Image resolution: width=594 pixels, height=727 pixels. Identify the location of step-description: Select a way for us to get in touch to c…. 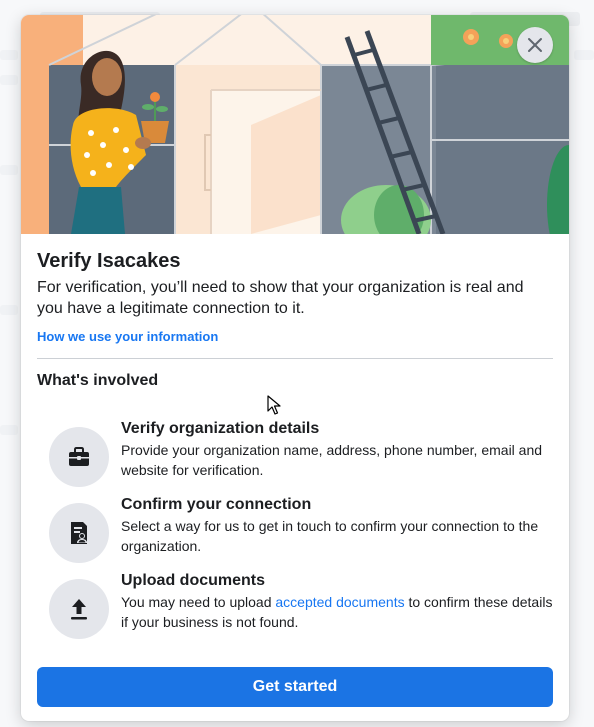
(330, 536).